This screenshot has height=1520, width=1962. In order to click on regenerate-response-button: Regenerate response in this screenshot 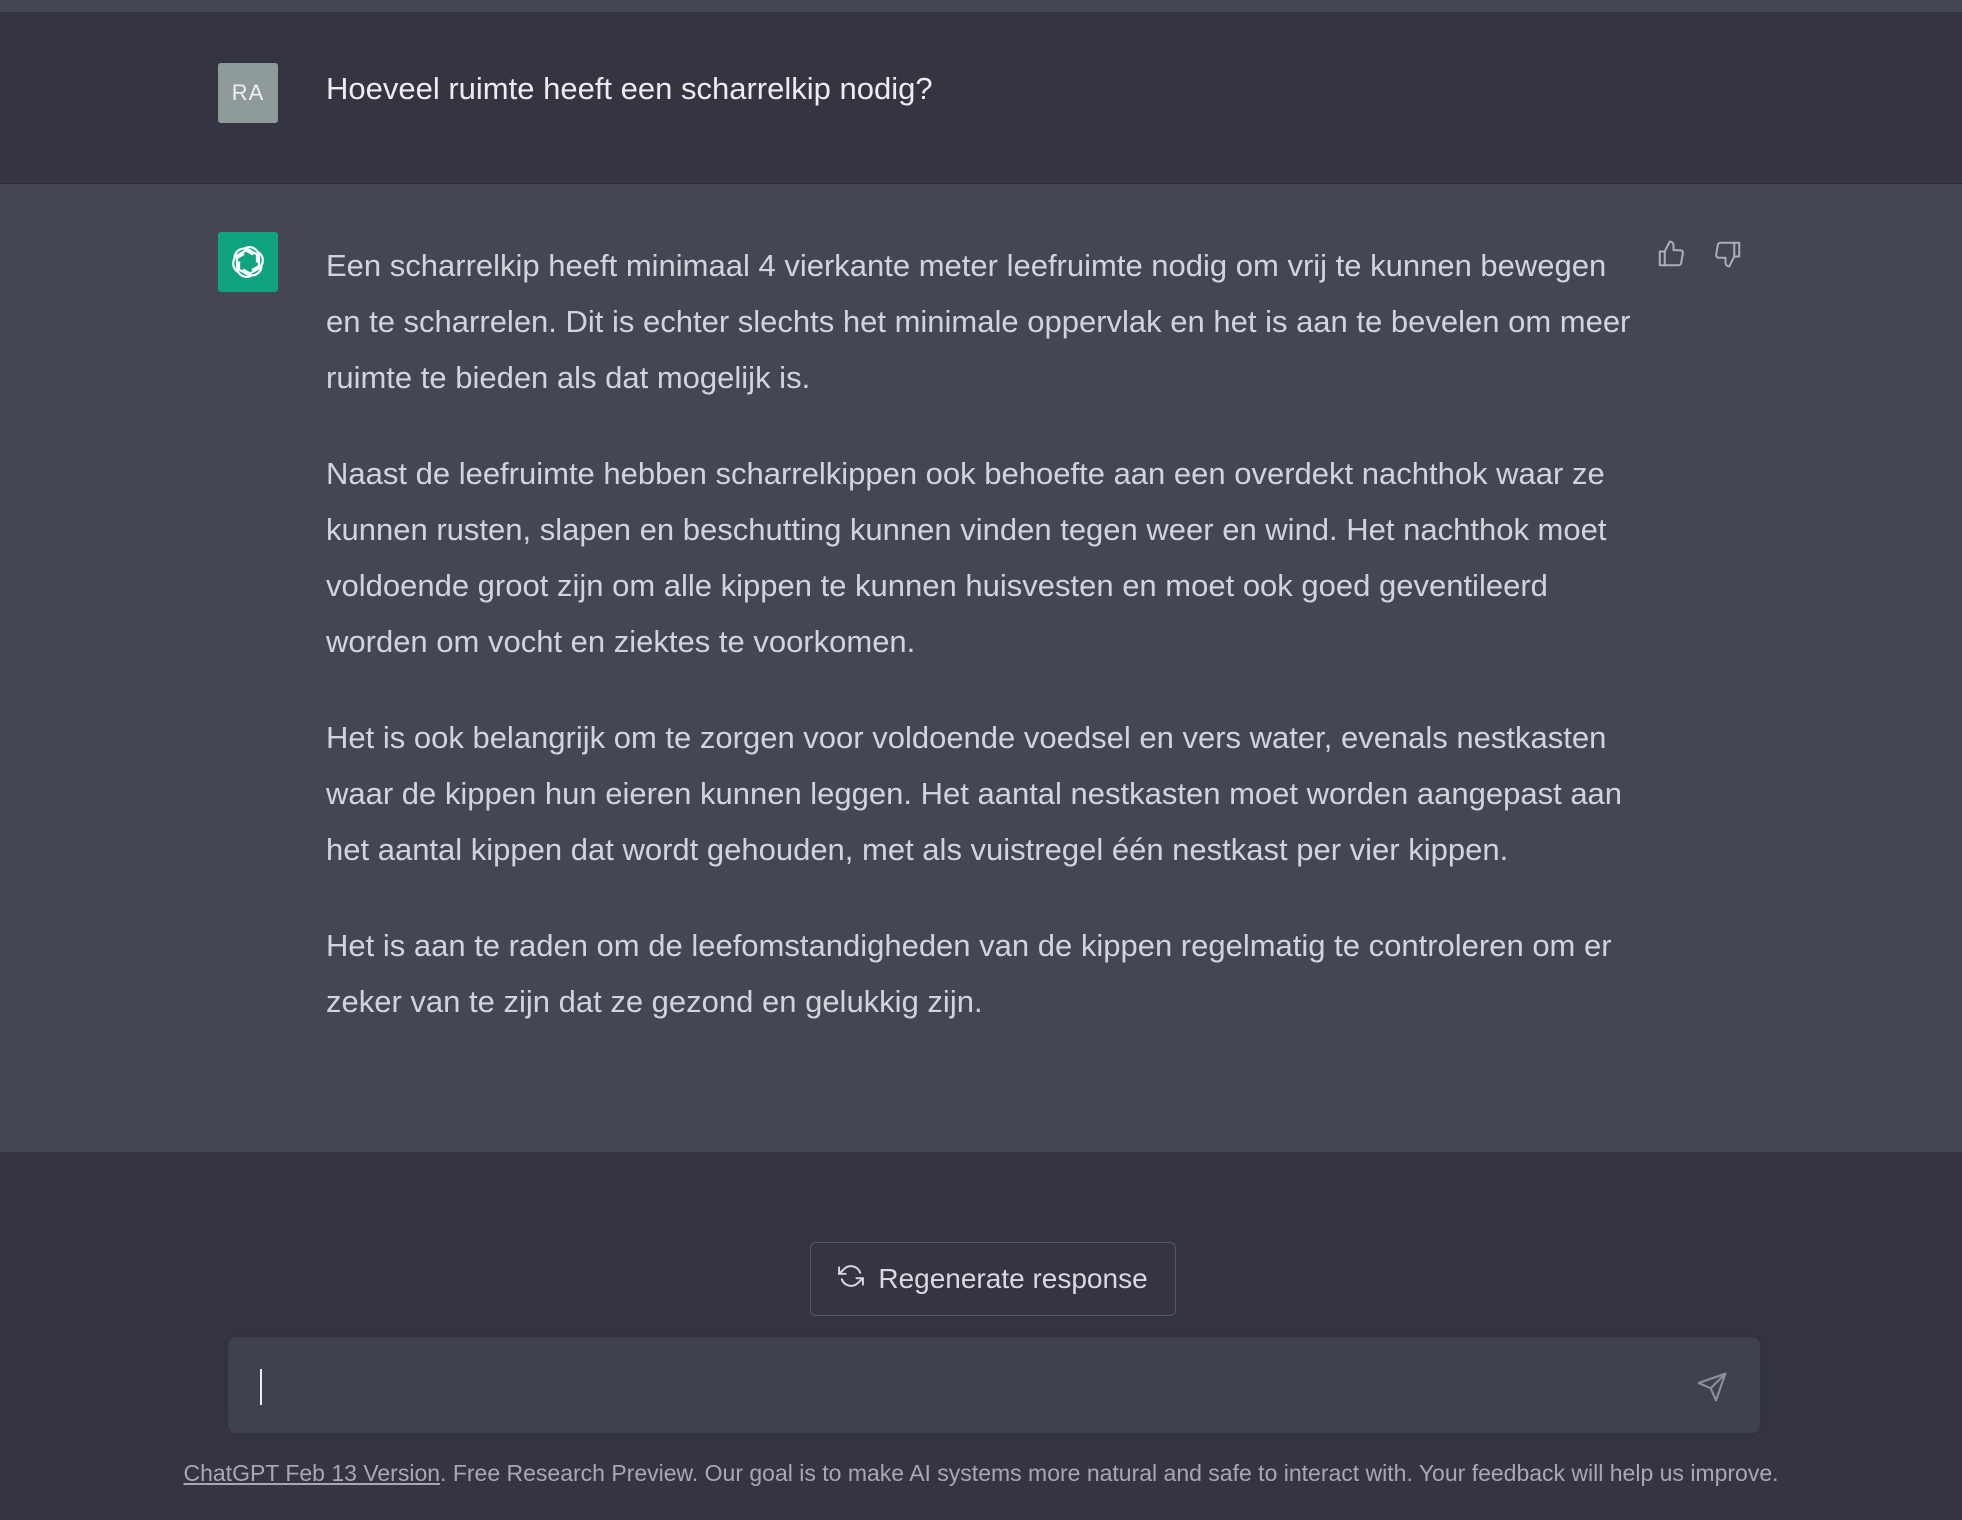, I will do `click(993, 1279)`.